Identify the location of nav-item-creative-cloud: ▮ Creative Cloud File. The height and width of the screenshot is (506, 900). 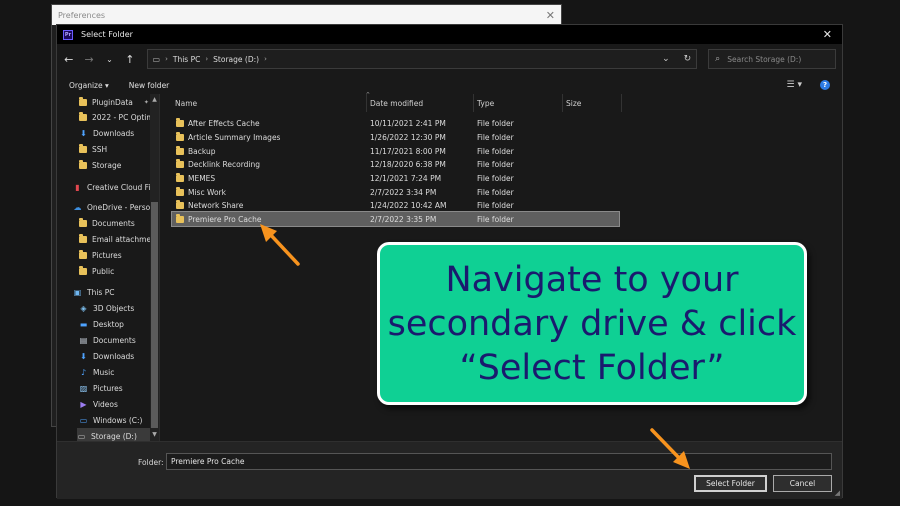
(115, 187).